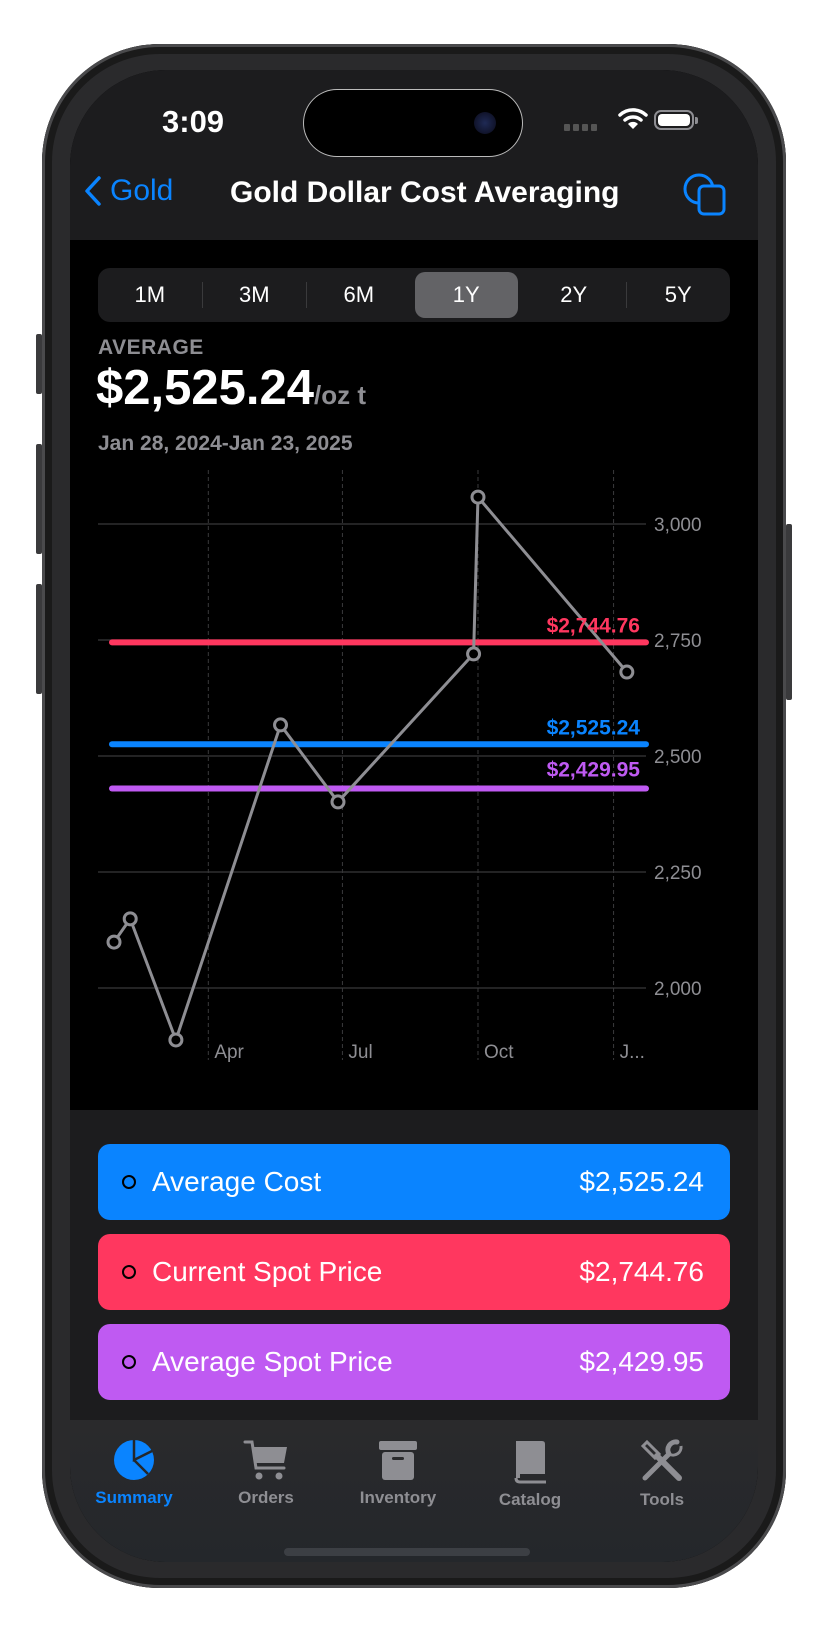  What do you see at coordinates (237, 1181) in the screenshot?
I see `card-label: Average Cost` at bounding box center [237, 1181].